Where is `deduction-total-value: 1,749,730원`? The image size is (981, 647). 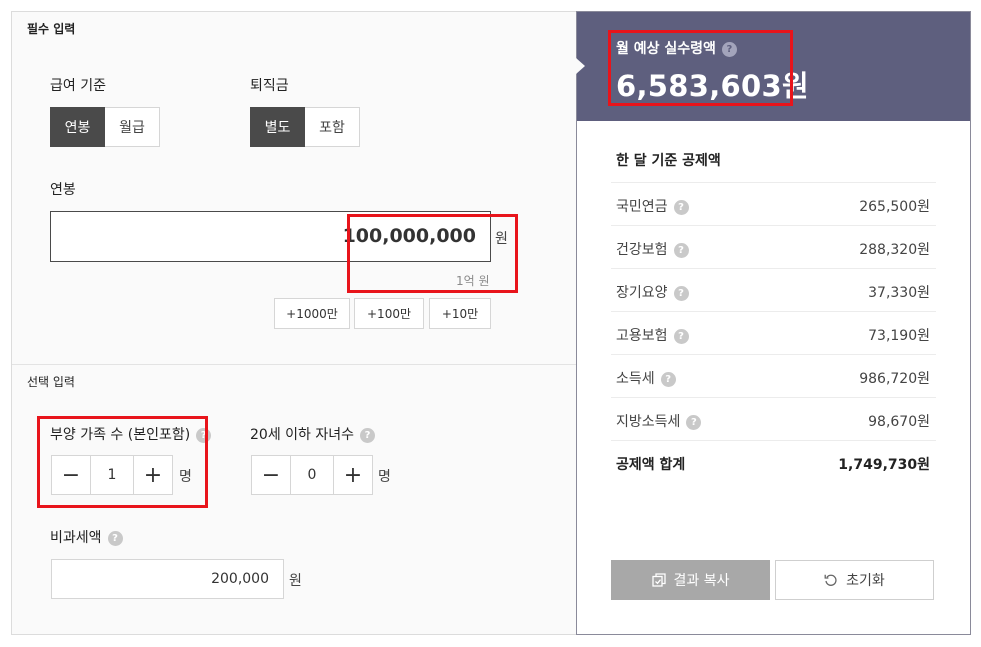
deduction-total-value: 1,749,730원 is located at coordinates (884, 465).